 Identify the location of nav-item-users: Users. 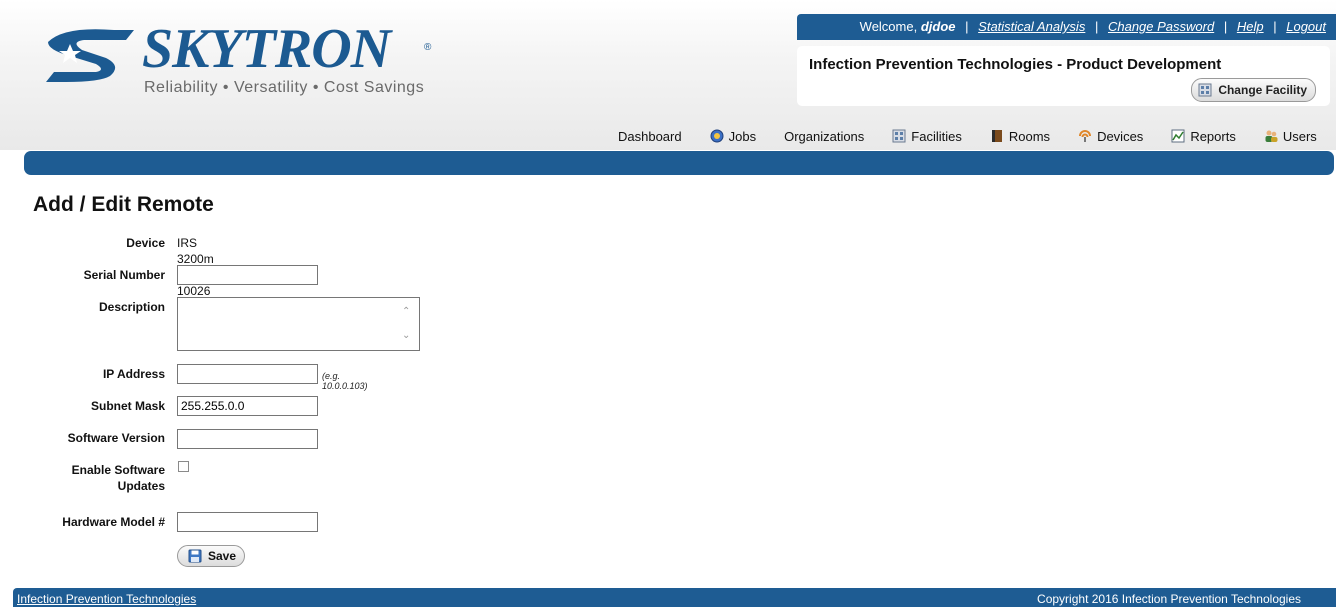
(1290, 136).